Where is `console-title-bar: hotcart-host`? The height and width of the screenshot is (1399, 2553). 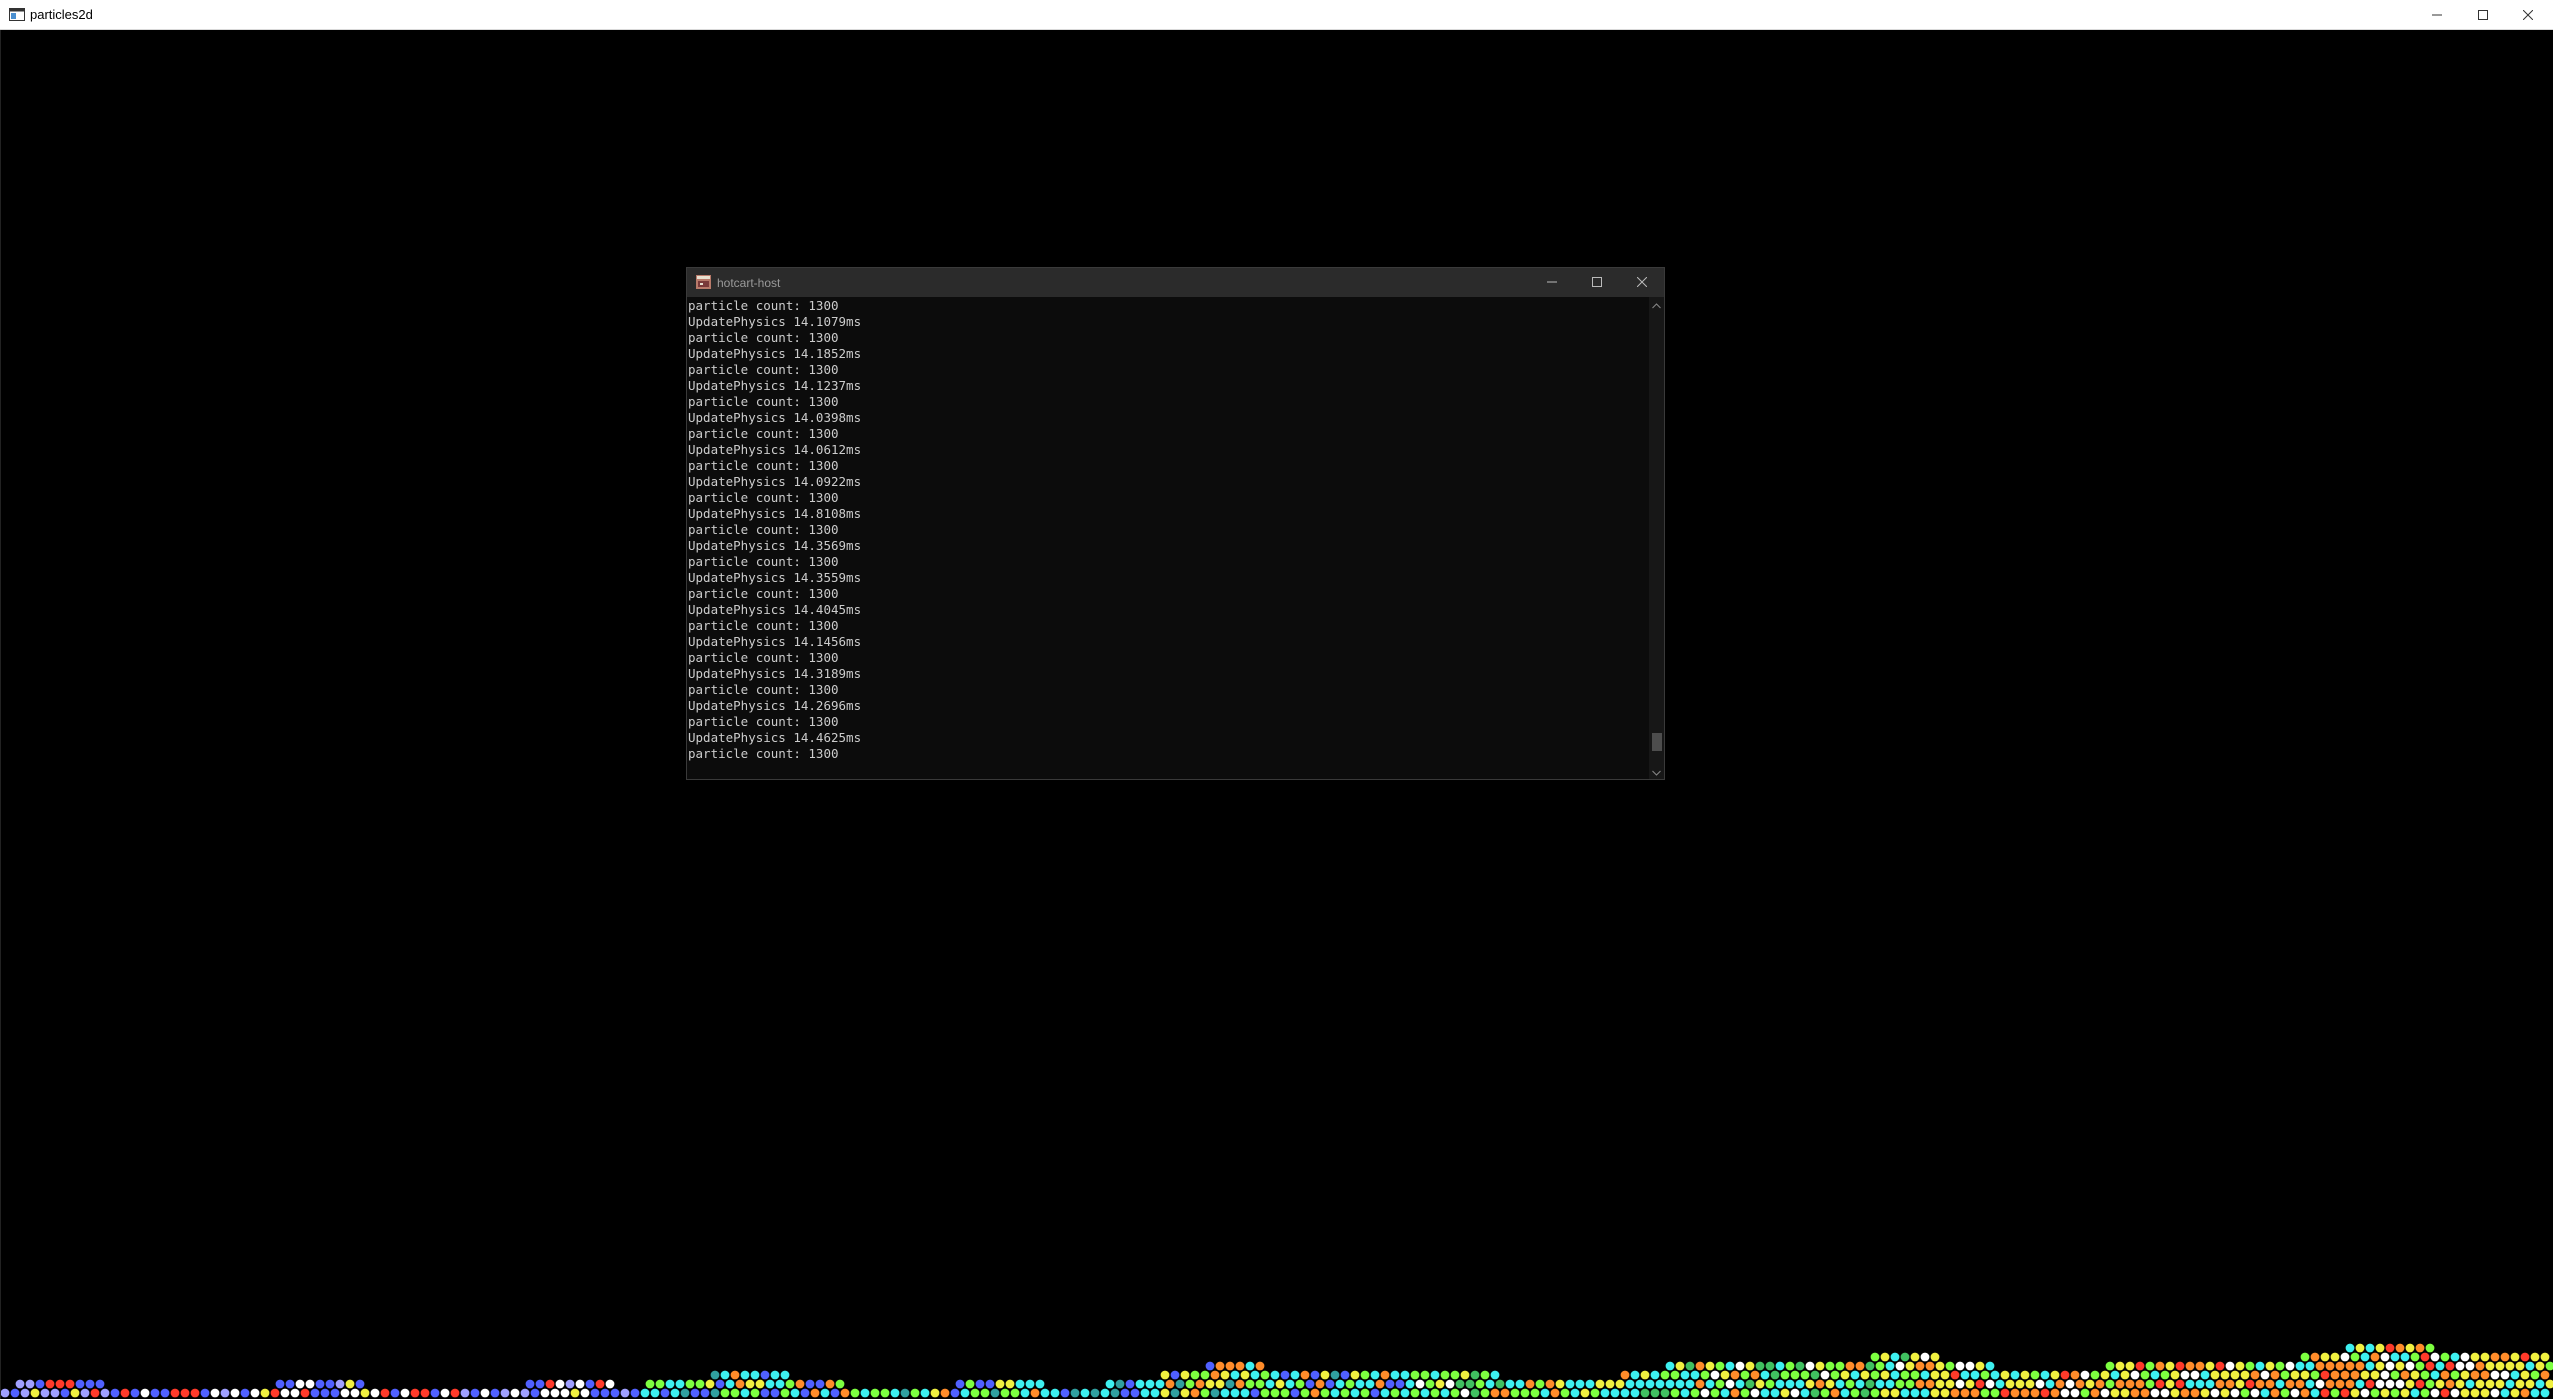 console-title-bar: hotcart-host is located at coordinates (1175, 282).